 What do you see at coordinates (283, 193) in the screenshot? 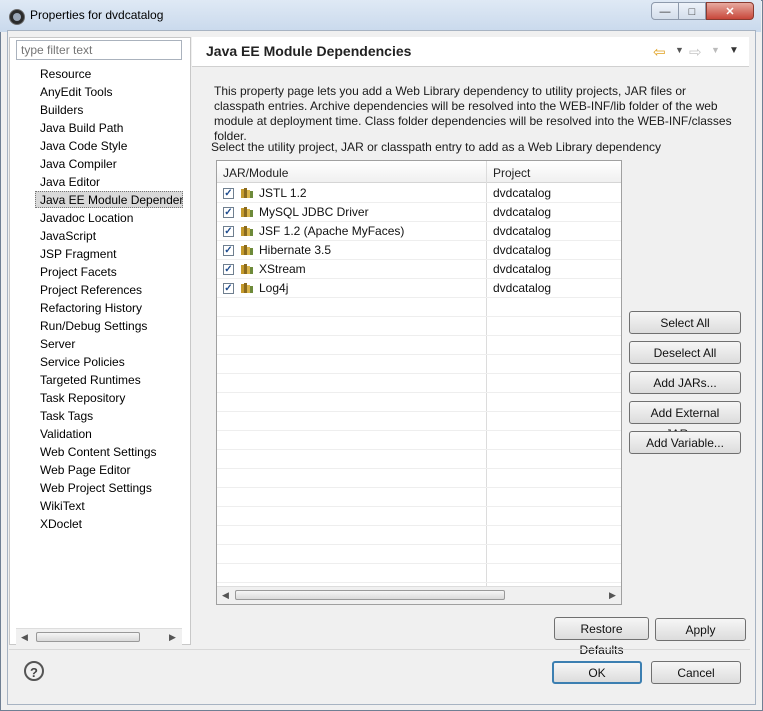
I see `cell-jar-module: JSTL 1.2` at bounding box center [283, 193].